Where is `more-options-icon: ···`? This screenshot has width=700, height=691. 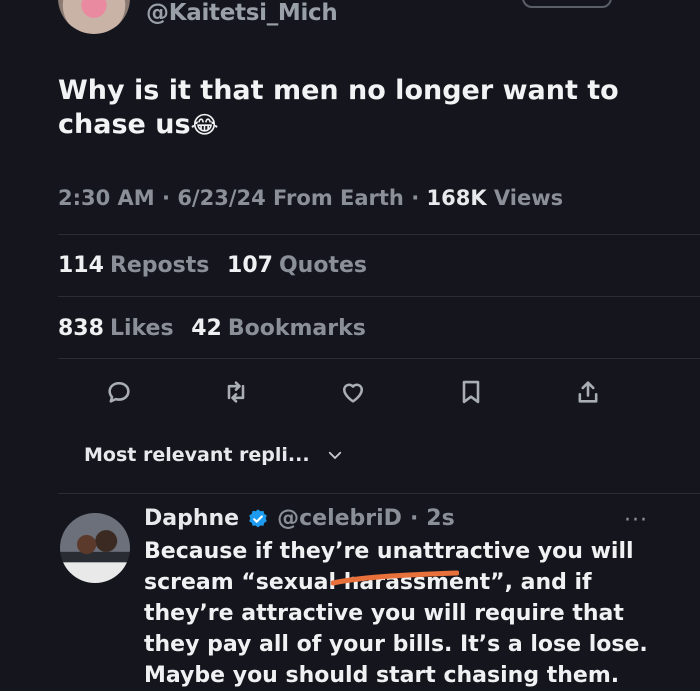 more-options-icon: ··· is located at coordinates (636, 520).